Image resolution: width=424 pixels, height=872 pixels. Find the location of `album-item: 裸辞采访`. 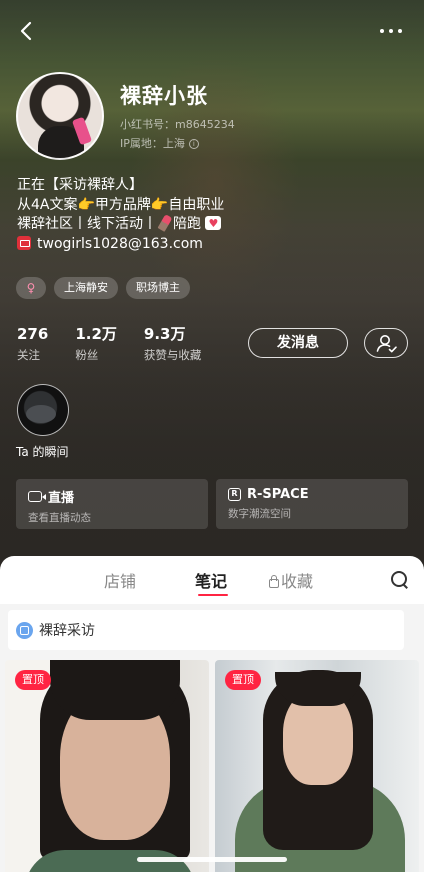

album-item: 裸辞采访 is located at coordinates (206, 630).